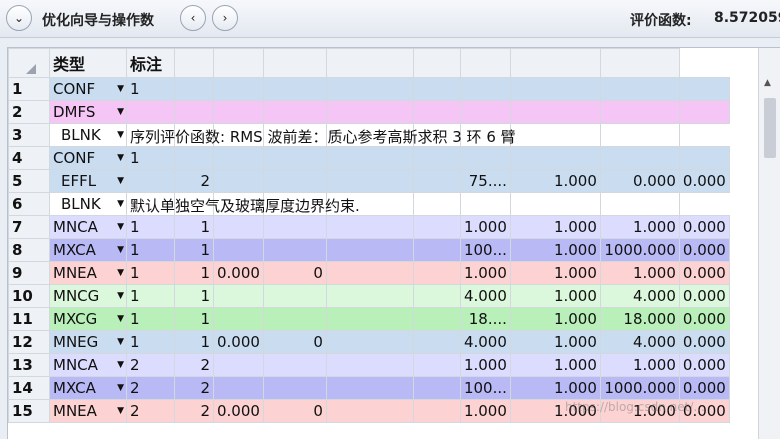 Image resolution: width=780 pixels, height=439 pixels. What do you see at coordinates (321, 135) in the screenshot?
I see `comment-cell: 序列评价函数: RMS 波前差：质心参考高斯求积 3 环 6 臂` at bounding box center [321, 135].